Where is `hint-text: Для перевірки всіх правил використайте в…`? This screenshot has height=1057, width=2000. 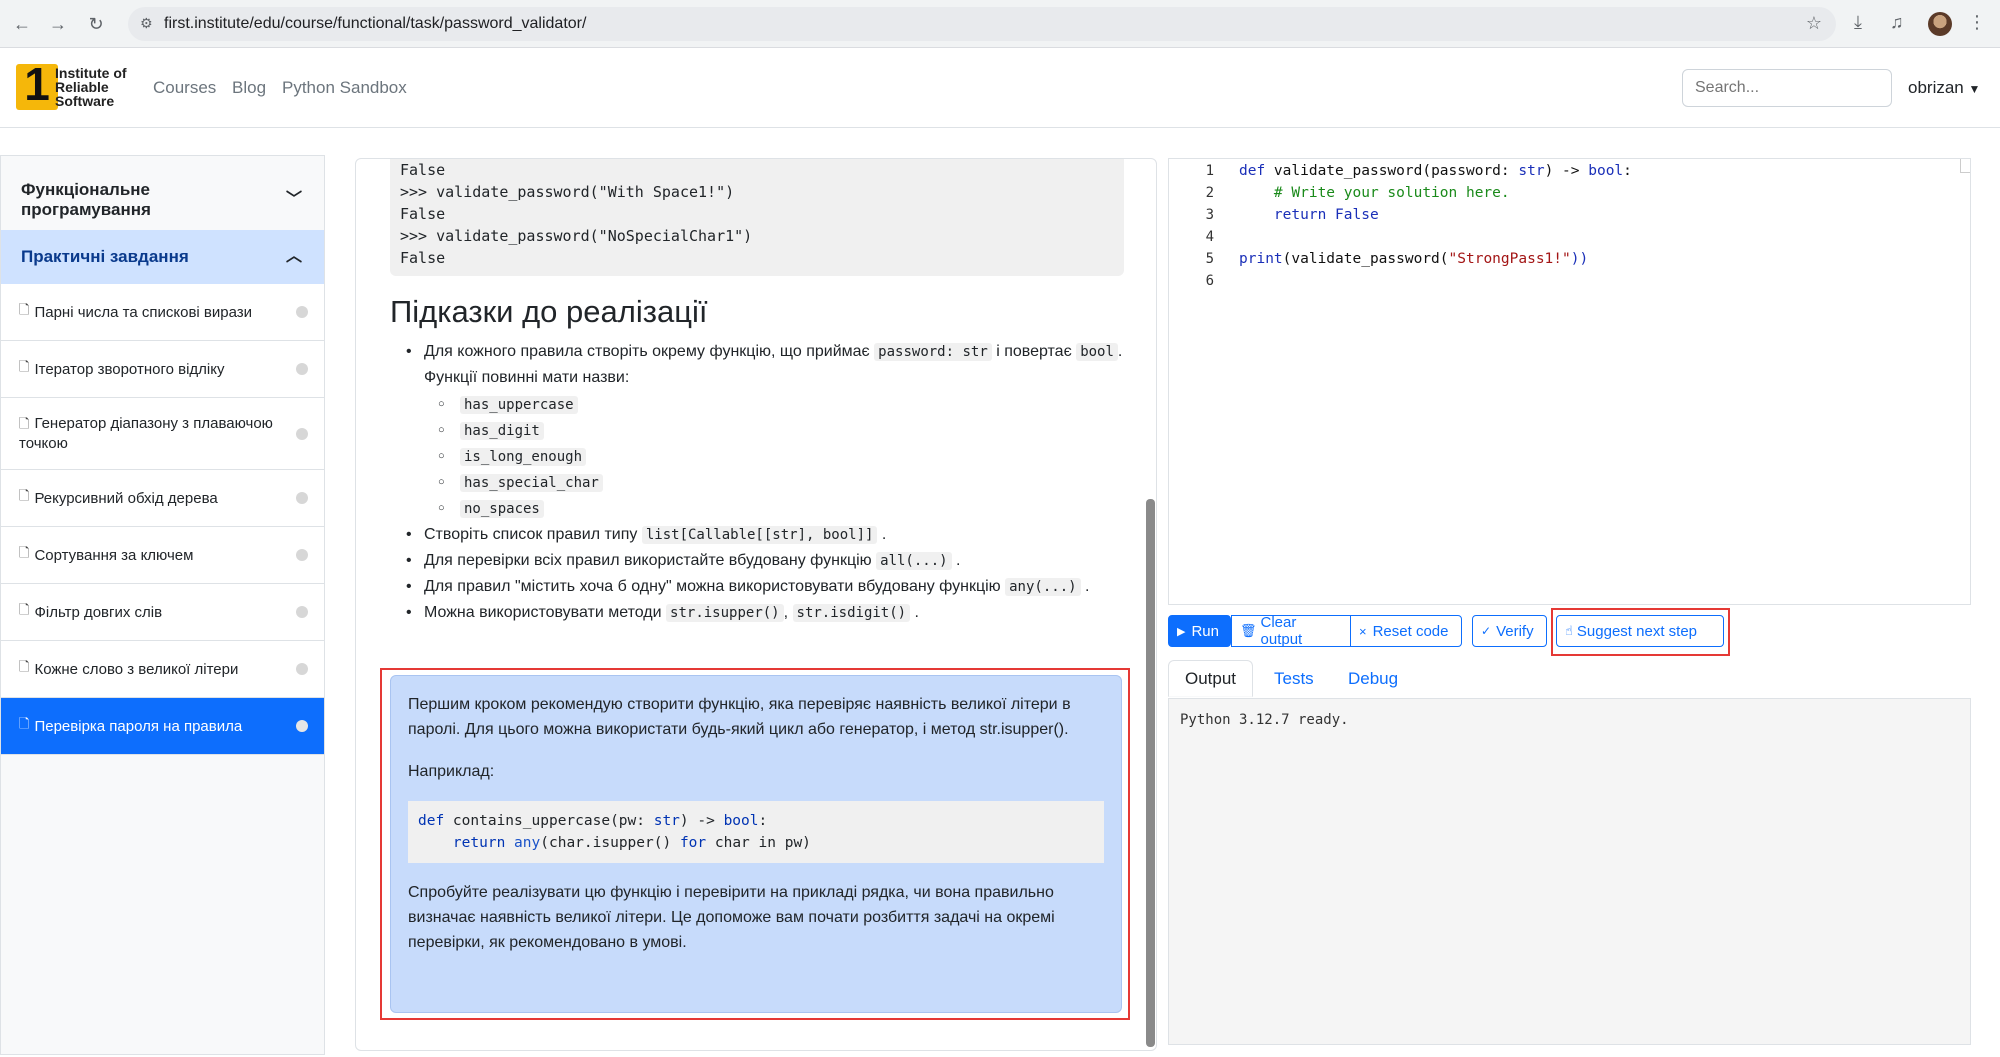
hint-text: Для перевірки всіх правил використайте в… is located at coordinates (648, 560).